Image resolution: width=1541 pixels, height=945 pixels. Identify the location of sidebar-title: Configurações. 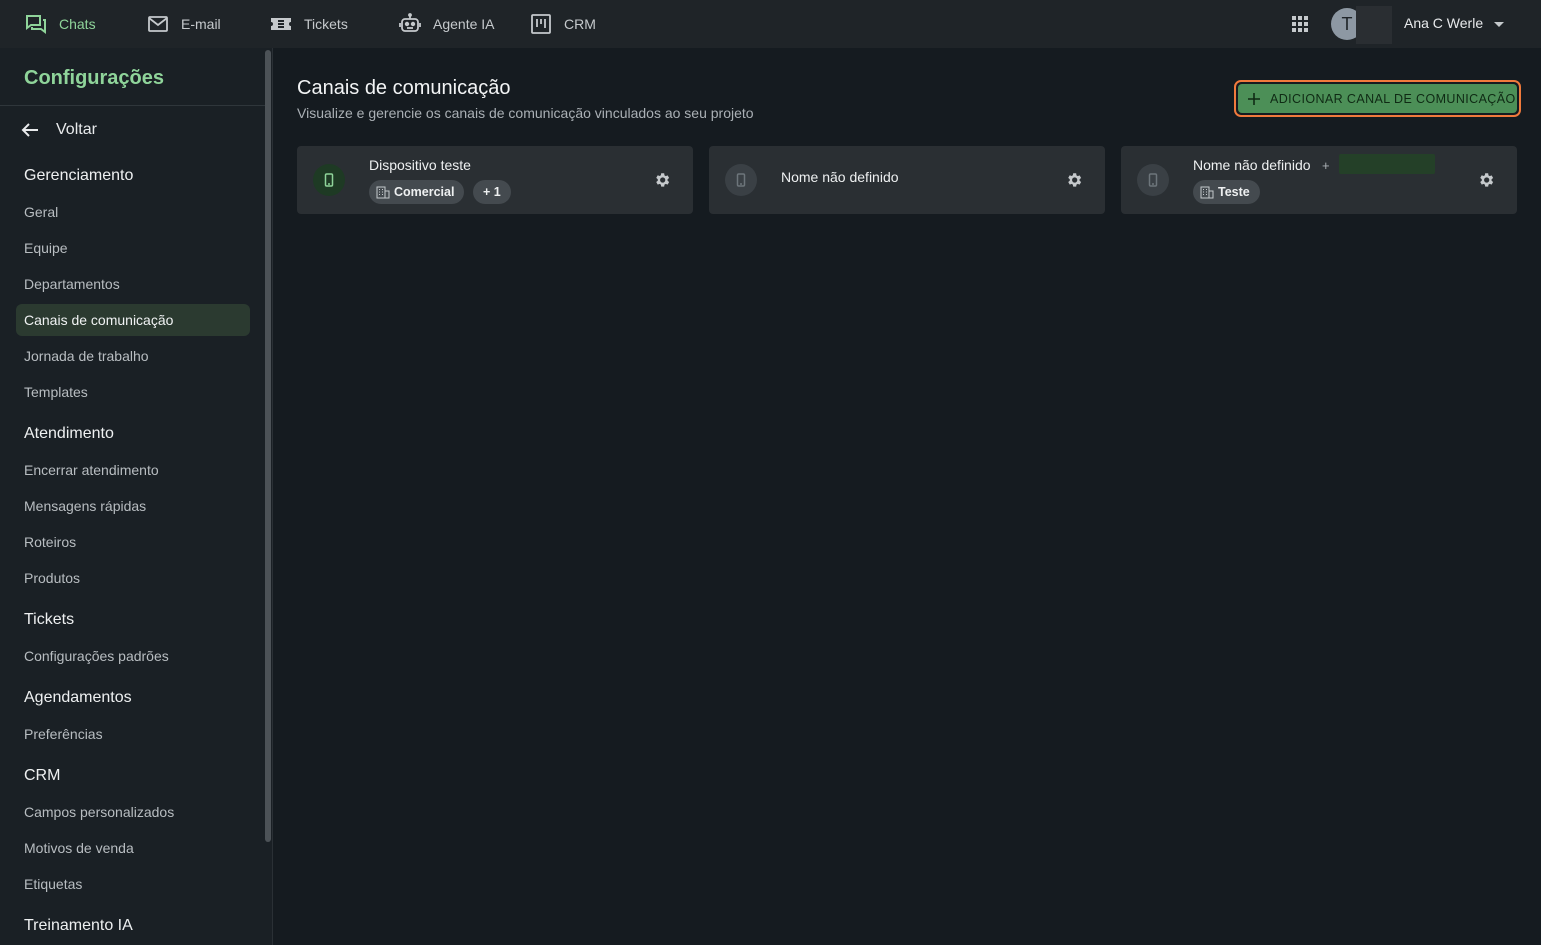
(94, 78).